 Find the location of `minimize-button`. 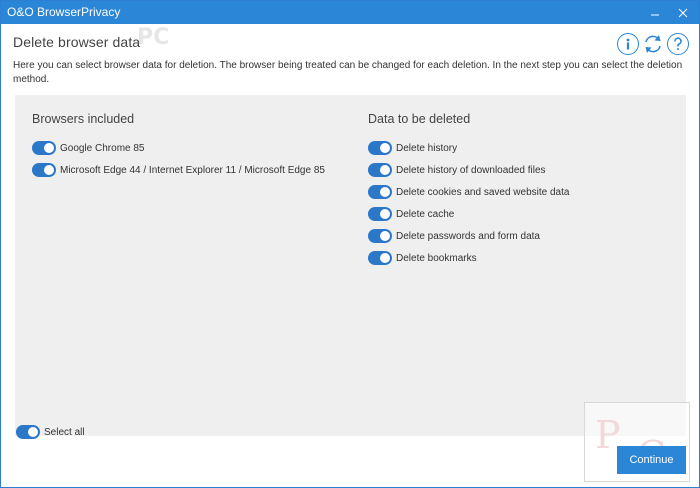

minimize-button is located at coordinates (655, 12).